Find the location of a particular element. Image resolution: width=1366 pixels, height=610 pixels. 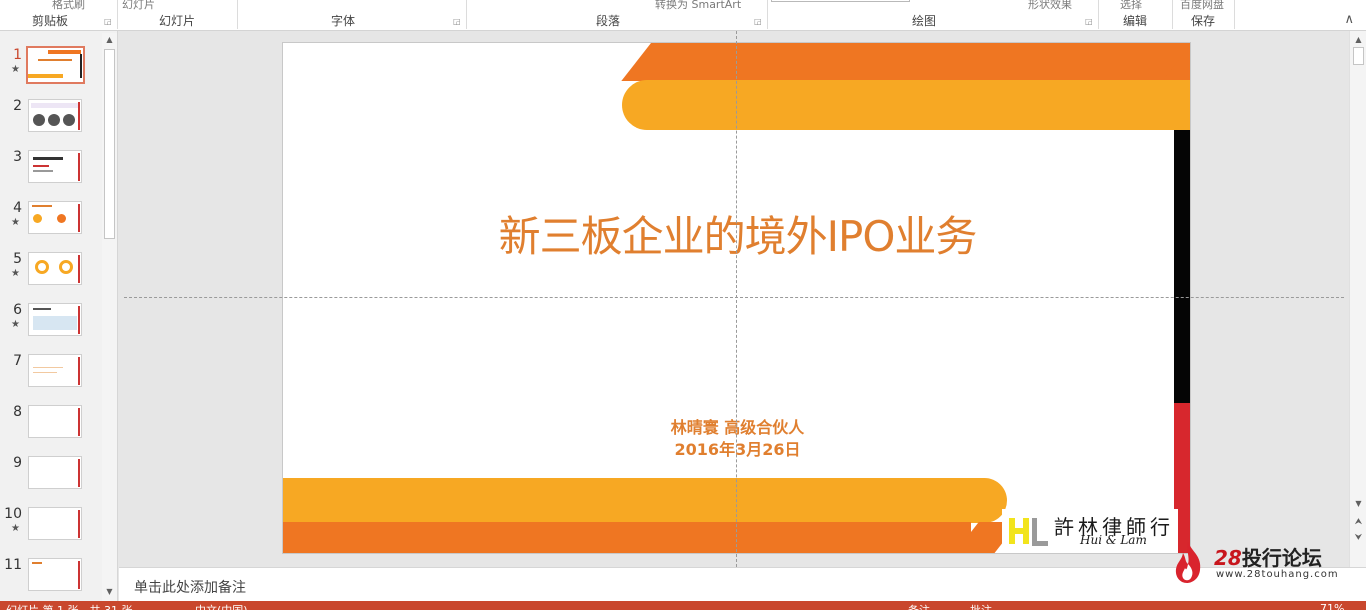

slide-thumbnail-3: 3 is located at coordinates (50, 171).